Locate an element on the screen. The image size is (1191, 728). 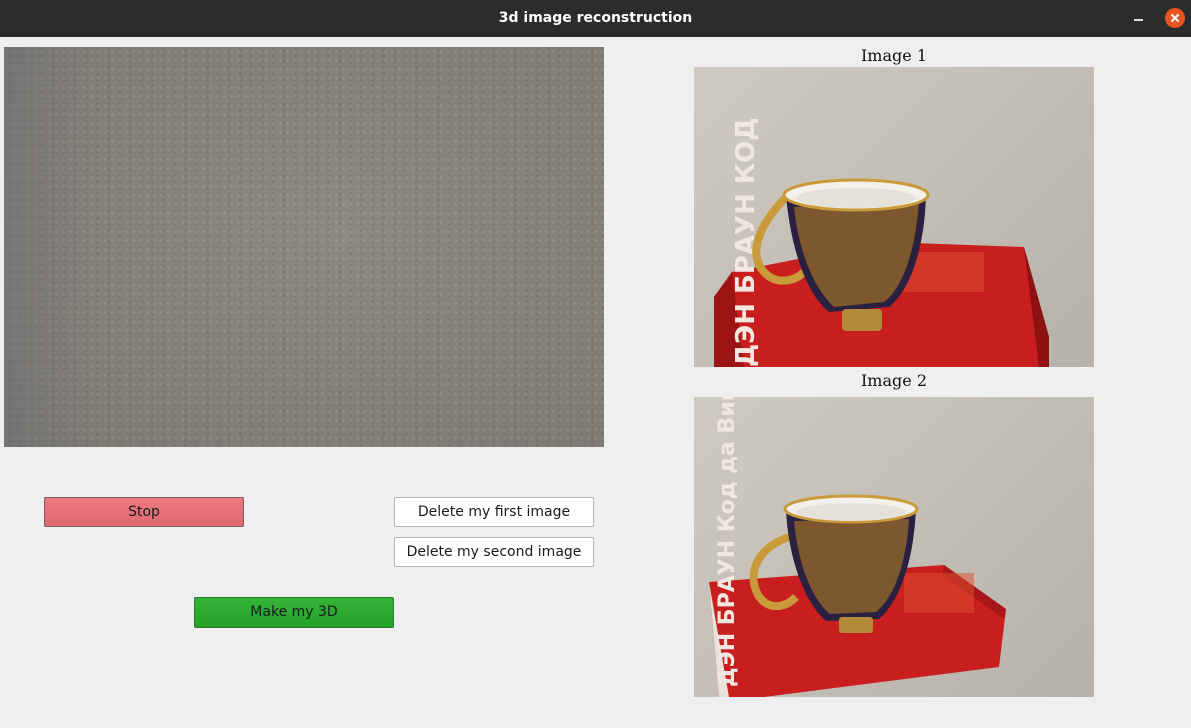
delete-second-image-button: Delete my second image is located at coordinates (494, 552).